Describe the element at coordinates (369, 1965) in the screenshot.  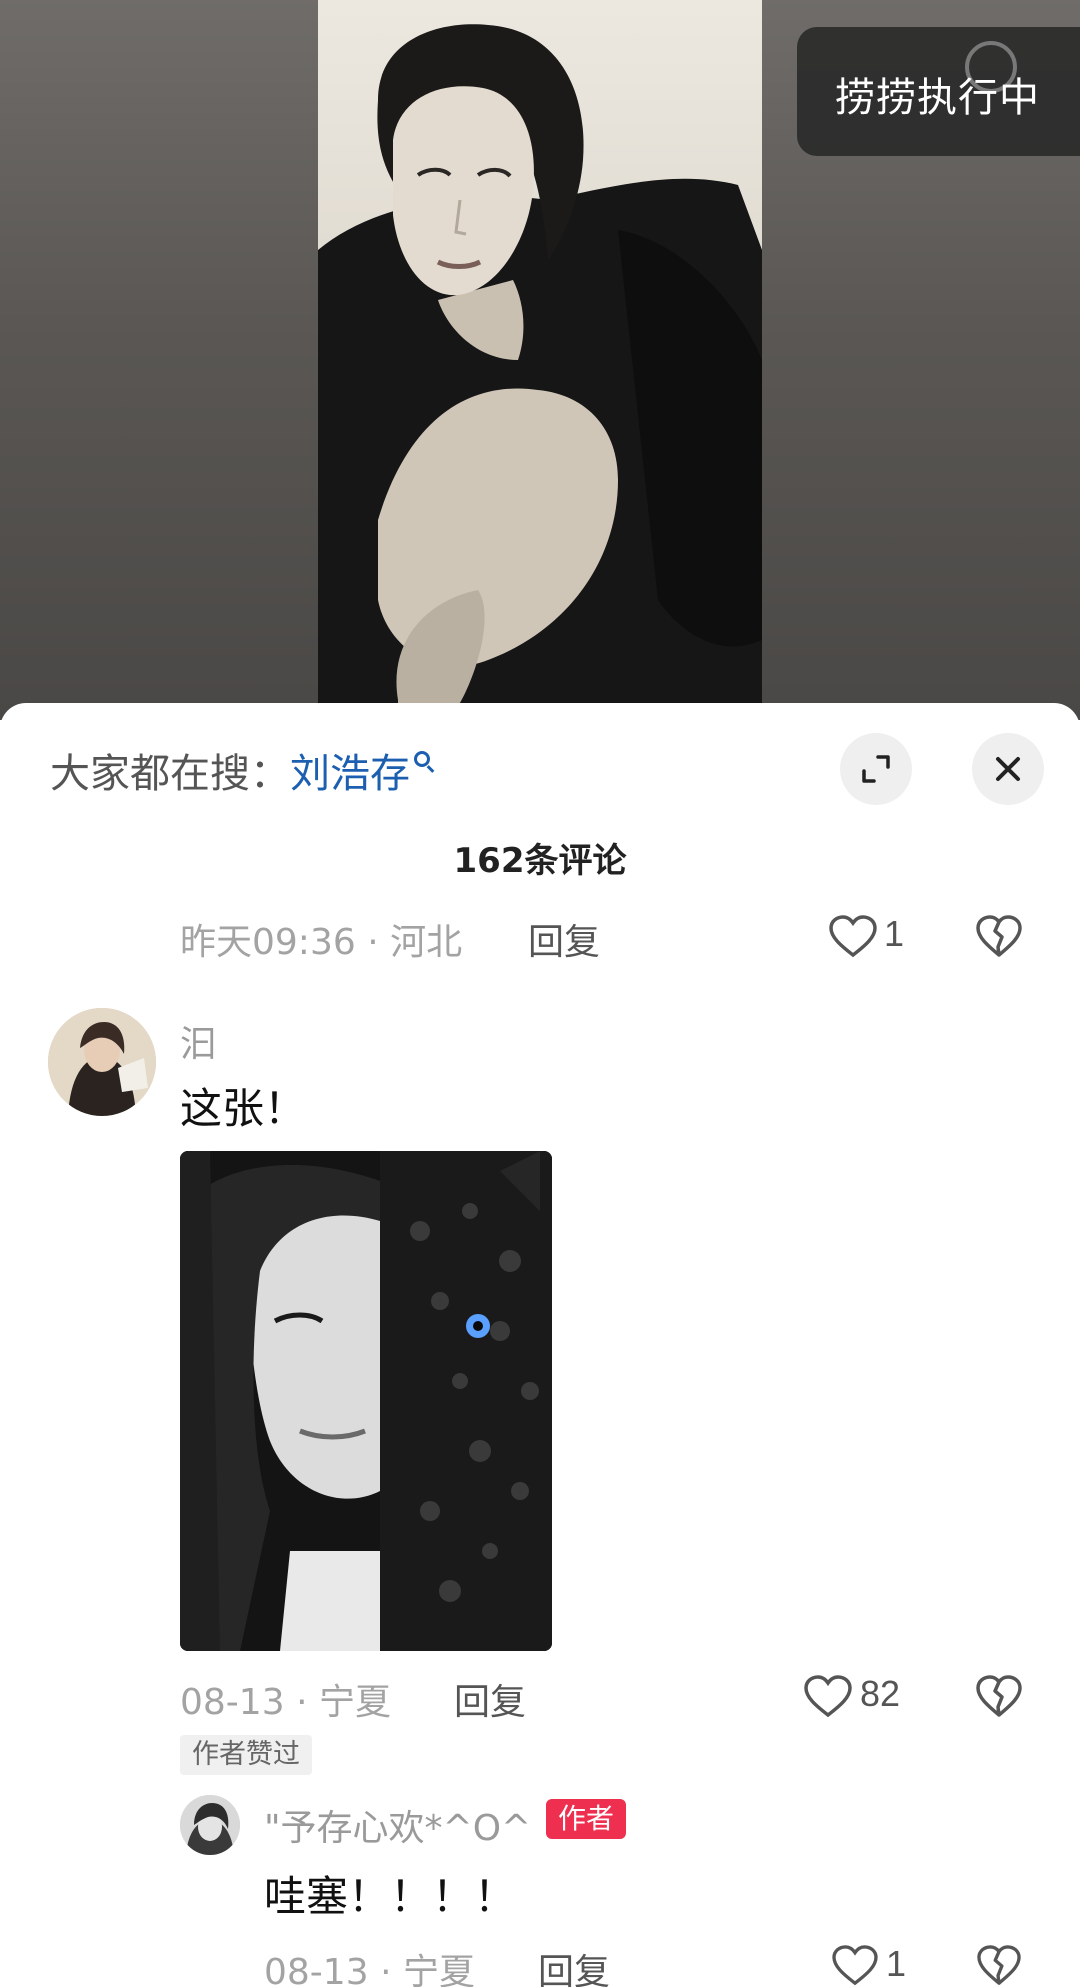
I see `reply-meta: 08-13 · 宁夏` at that location.